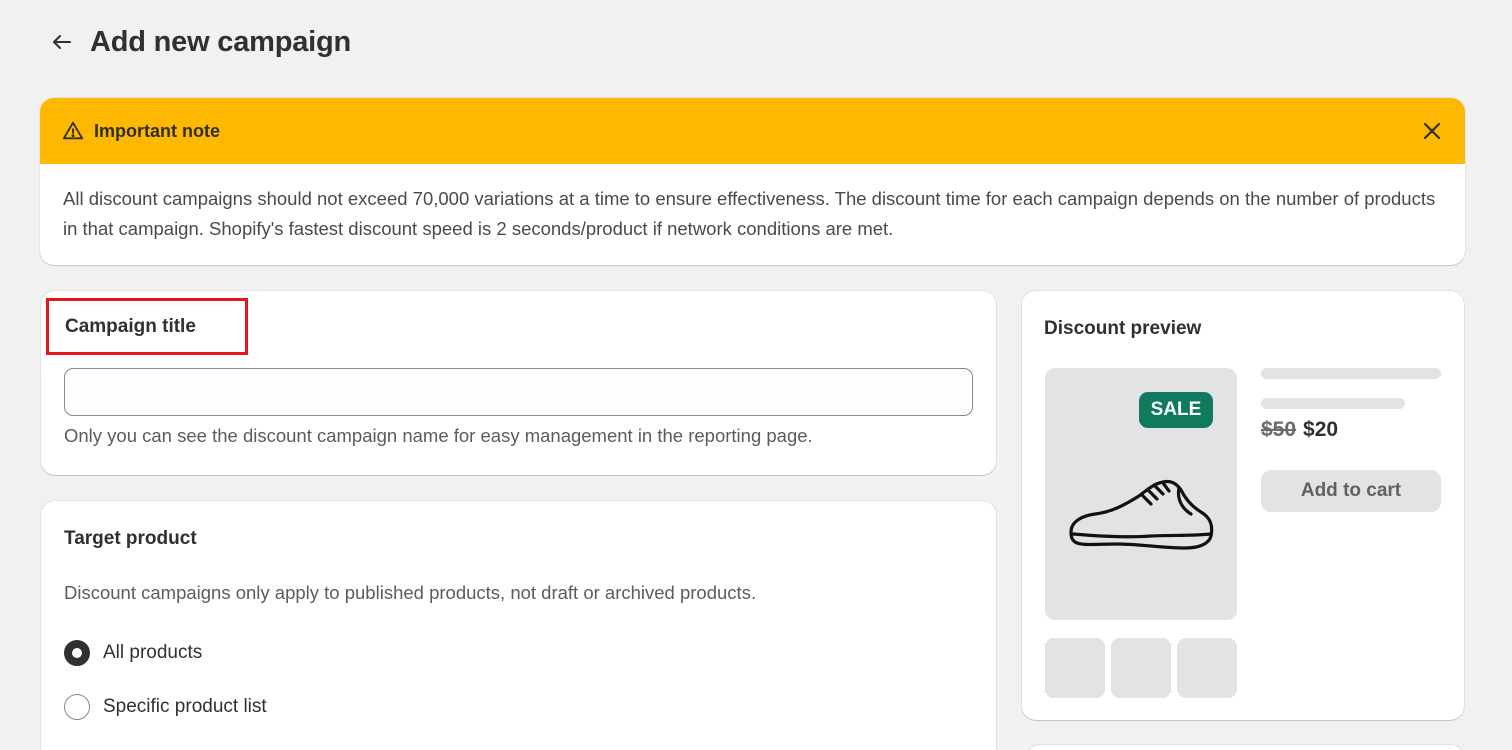 The width and height of the screenshot is (1512, 750). What do you see at coordinates (1176, 410) in the screenshot?
I see `sale-badge: SALE` at bounding box center [1176, 410].